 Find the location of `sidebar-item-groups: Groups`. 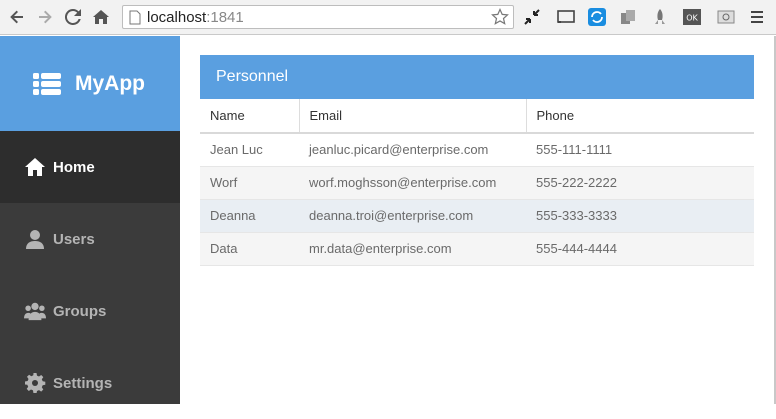

sidebar-item-groups: Groups is located at coordinates (90, 311).